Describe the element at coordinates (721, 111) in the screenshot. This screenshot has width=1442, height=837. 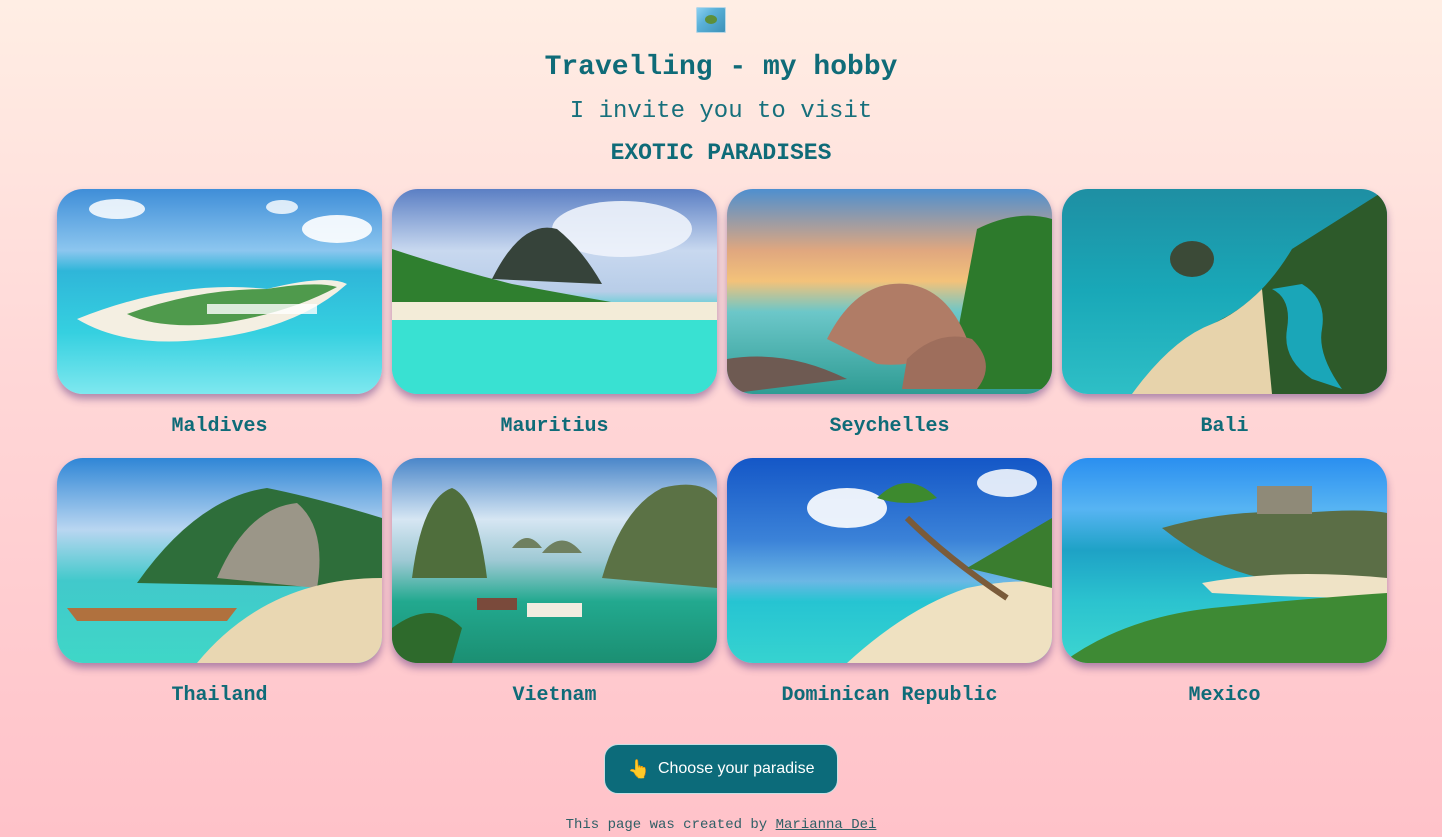
I see `page-subtitle: I invite you to visit` at that location.